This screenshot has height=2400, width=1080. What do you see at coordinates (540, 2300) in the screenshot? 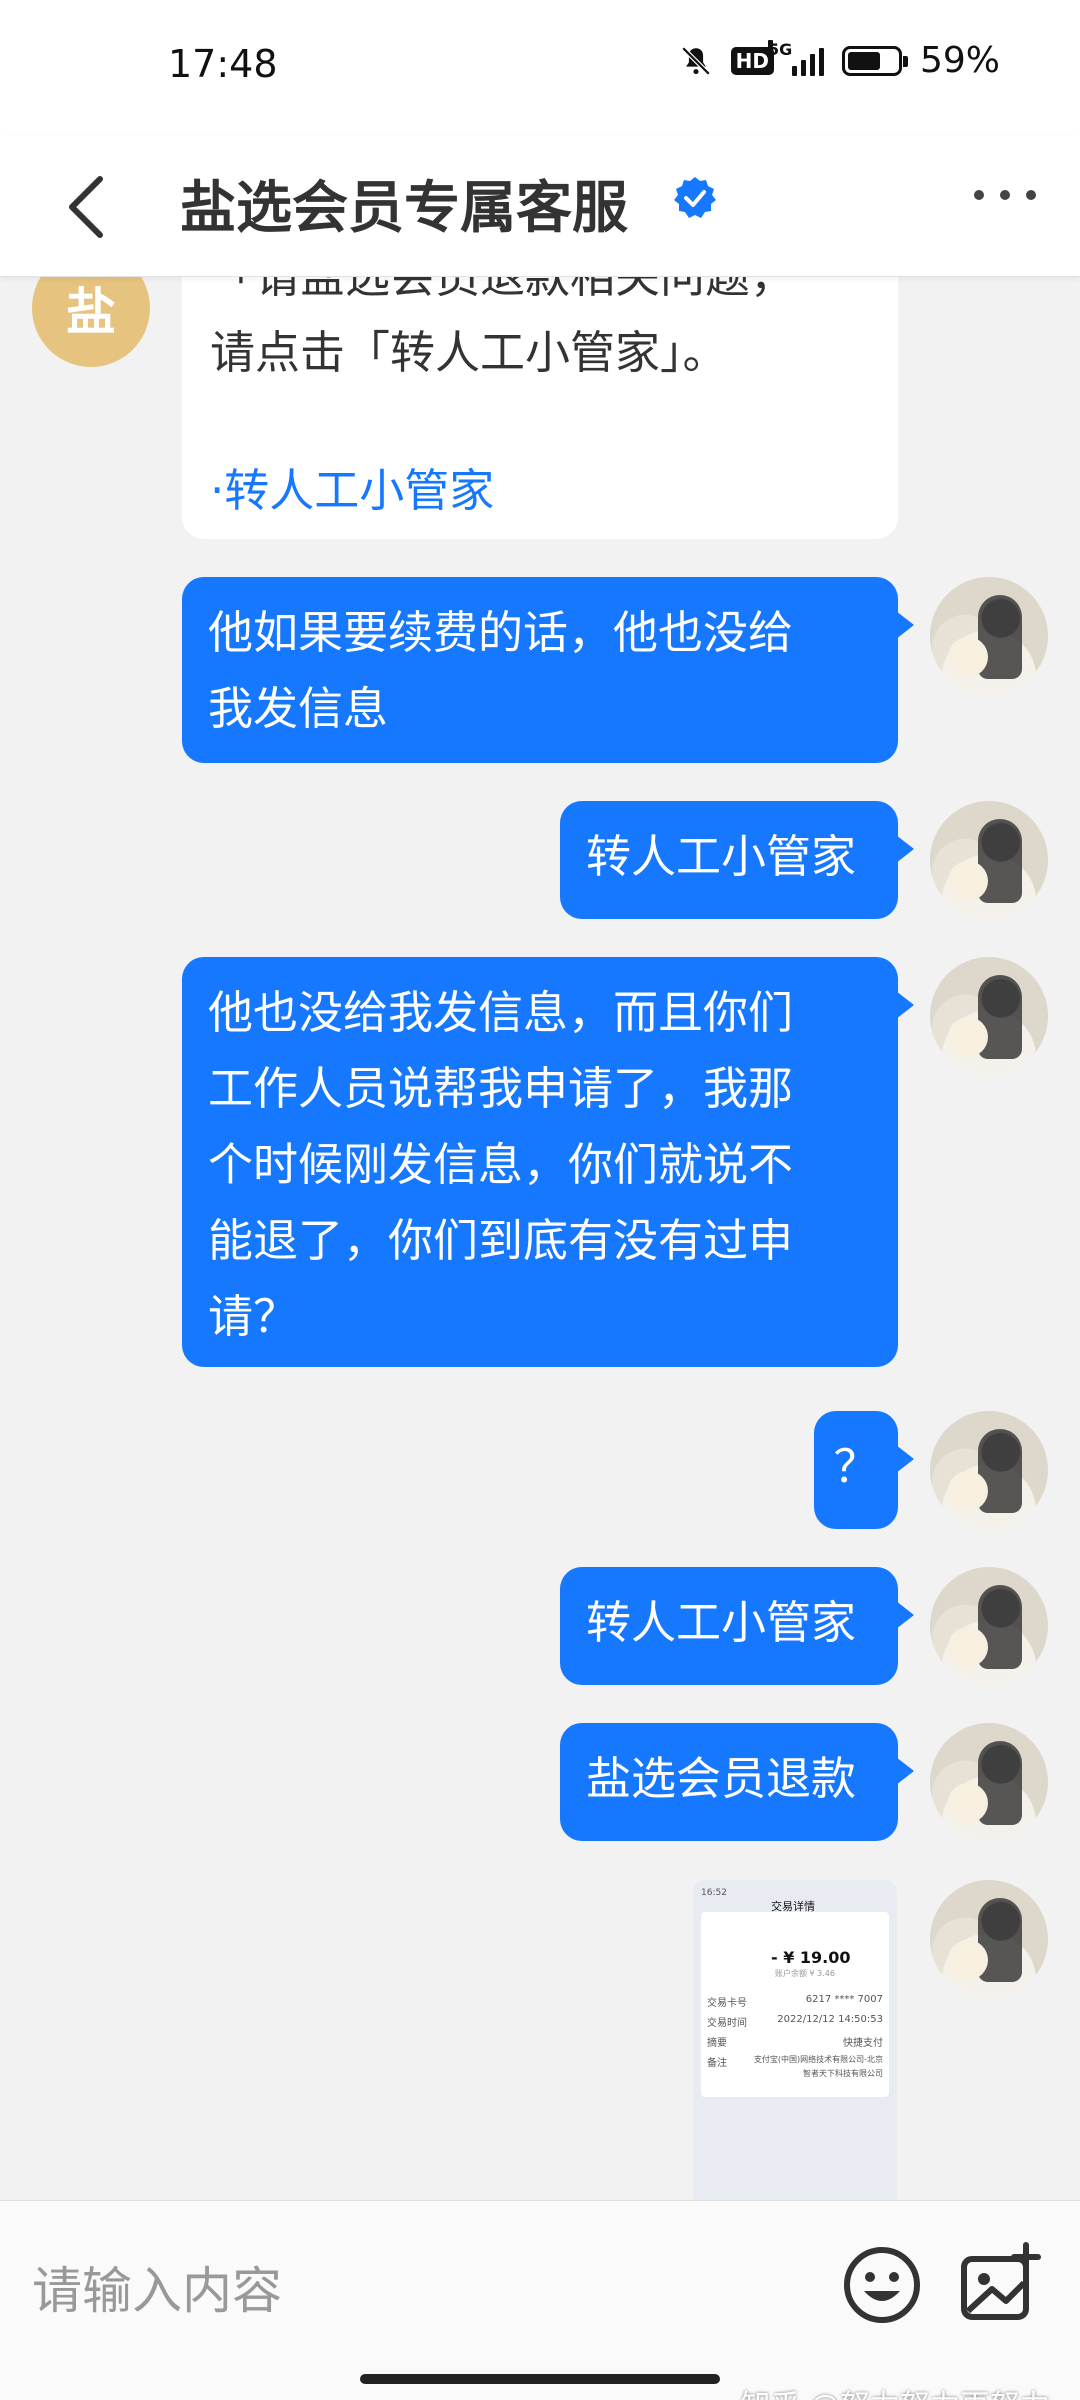
I see `input-bar: 请输入内容 知乎 @努力努力再努力` at bounding box center [540, 2300].